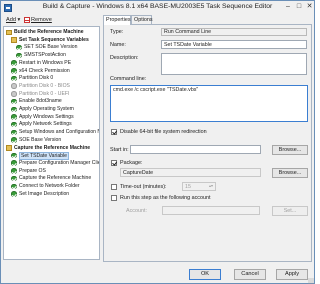 Image resolution: width=320 pixels, height=284 pixels. I want to click on command-line-label: Command line:, so click(128, 79).